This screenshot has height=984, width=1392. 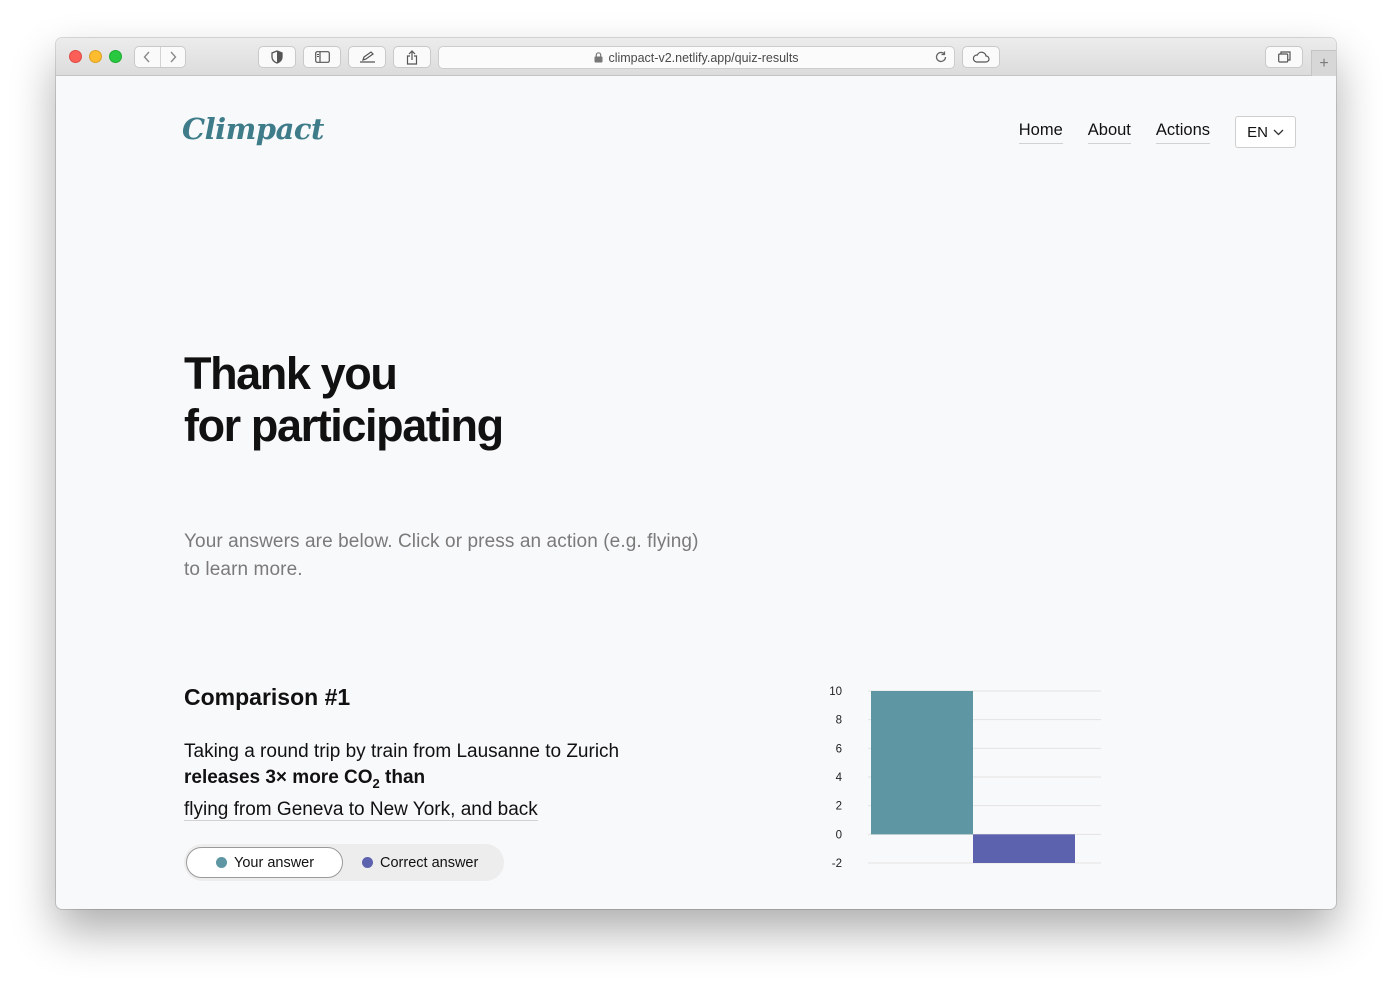 I want to click on close-window-button, so click(x=75, y=56).